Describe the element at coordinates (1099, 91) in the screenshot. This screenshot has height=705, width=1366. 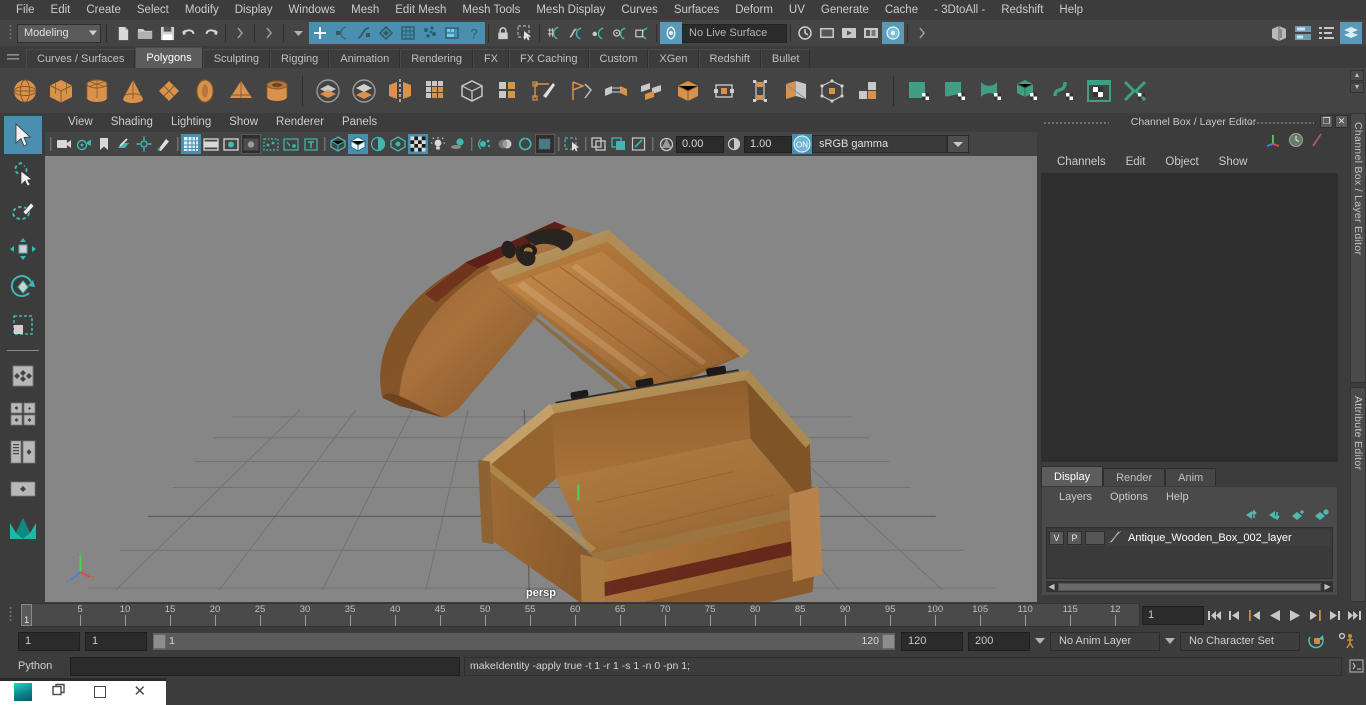
I see `uv-checker-icon` at that location.